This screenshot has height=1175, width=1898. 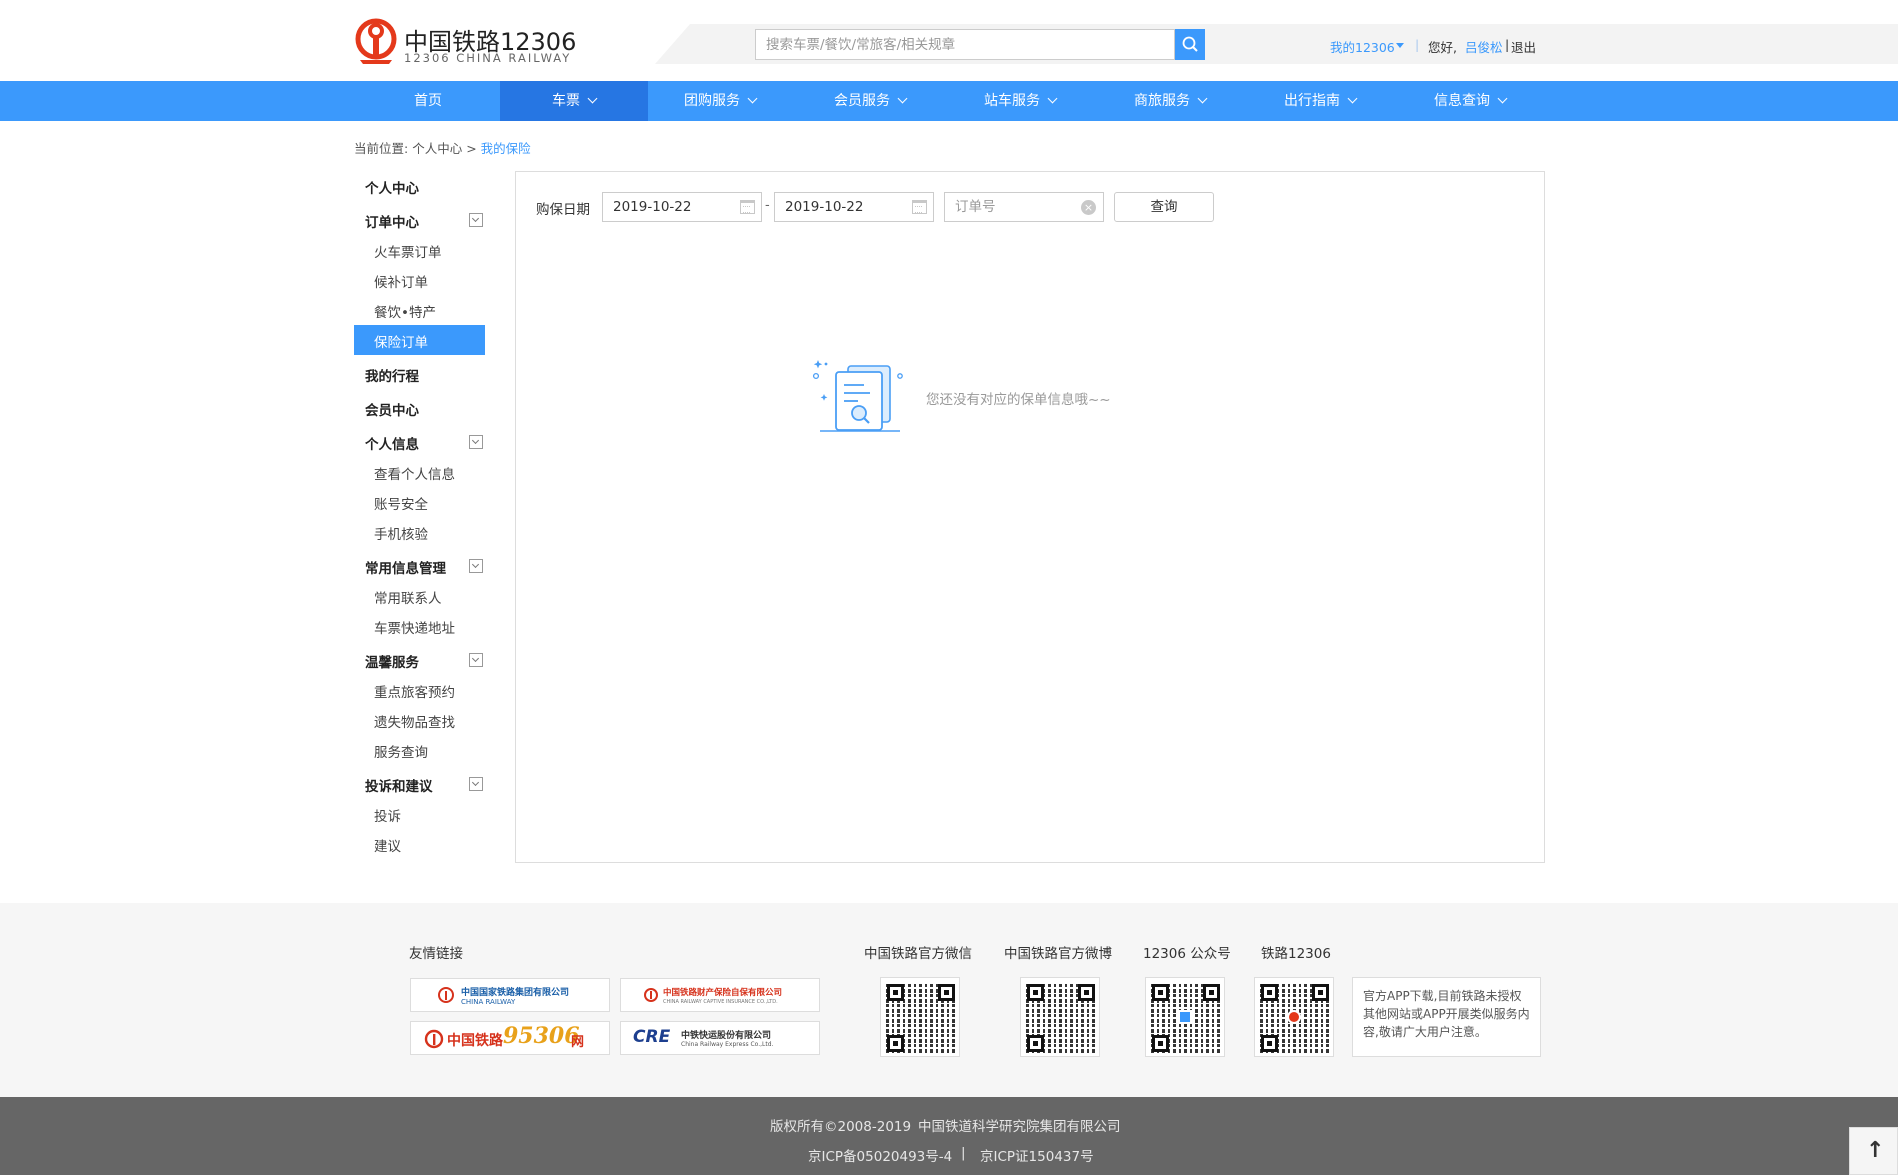 What do you see at coordinates (401, 751) in the screenshot?
I see `sidebar-item-service-query: 服务查询` at bounding box center [401, 751].